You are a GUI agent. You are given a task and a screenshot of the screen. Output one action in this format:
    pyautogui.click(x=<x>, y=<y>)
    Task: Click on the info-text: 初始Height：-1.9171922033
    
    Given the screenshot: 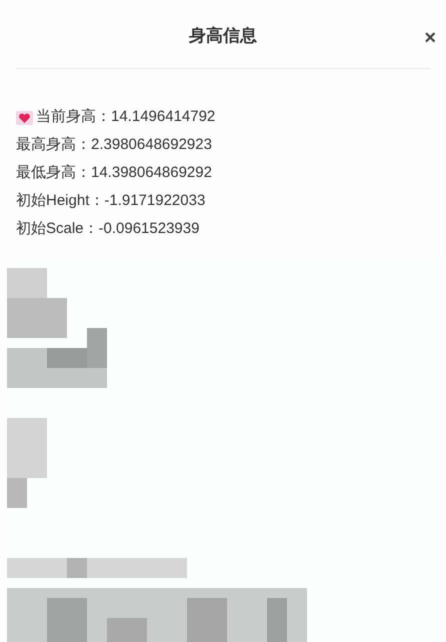 What is the action you would take?
    pyautogui.click(x=111, y=201)
    